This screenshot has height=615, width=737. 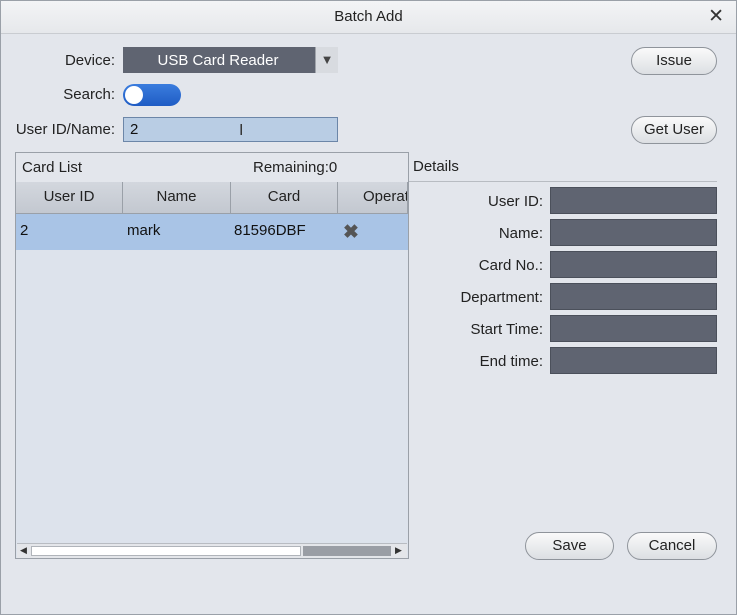 What do you see at coordinates (52, 167) in the screenshot?
I see `card-list-title: Card List` at bounding box center [52, 167].